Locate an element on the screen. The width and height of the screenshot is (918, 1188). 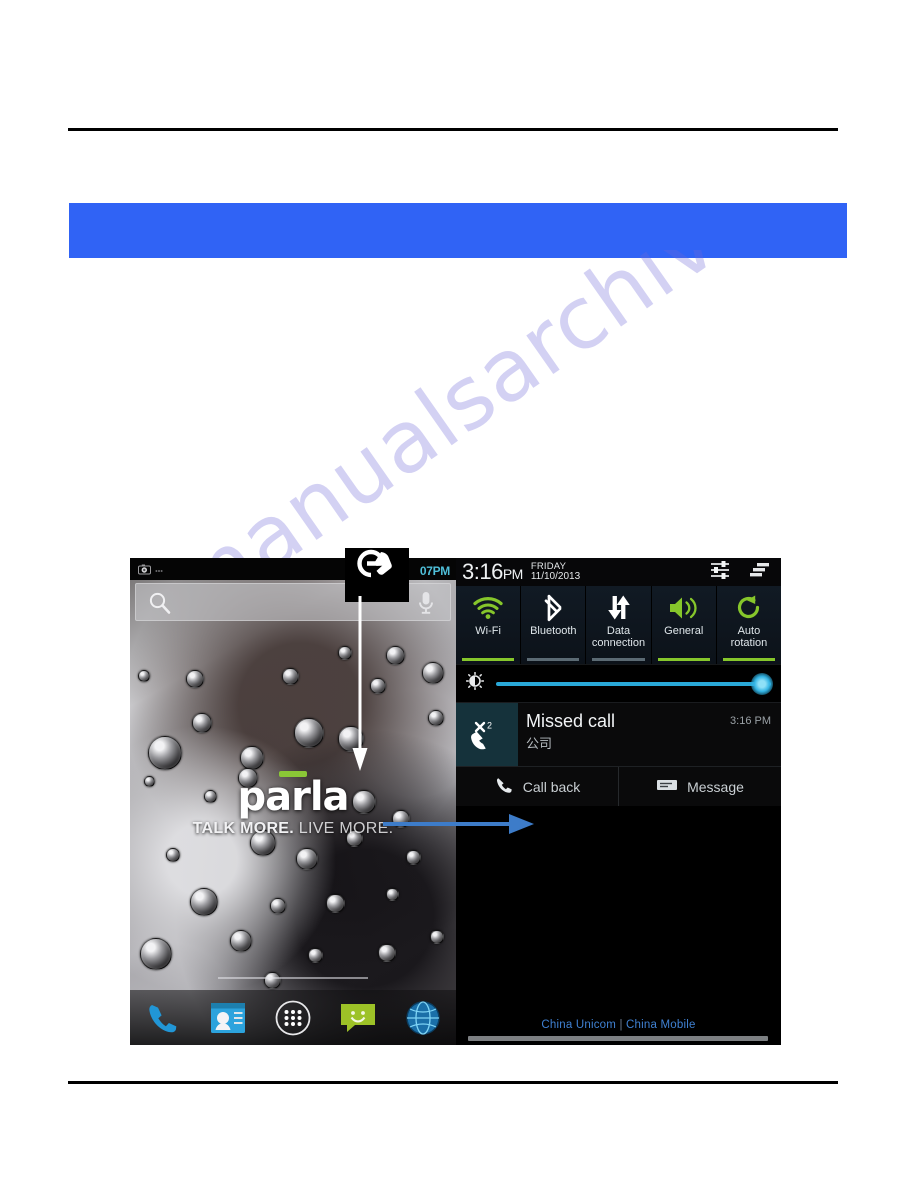
brightness-slider is located at coordinates (634, 683).